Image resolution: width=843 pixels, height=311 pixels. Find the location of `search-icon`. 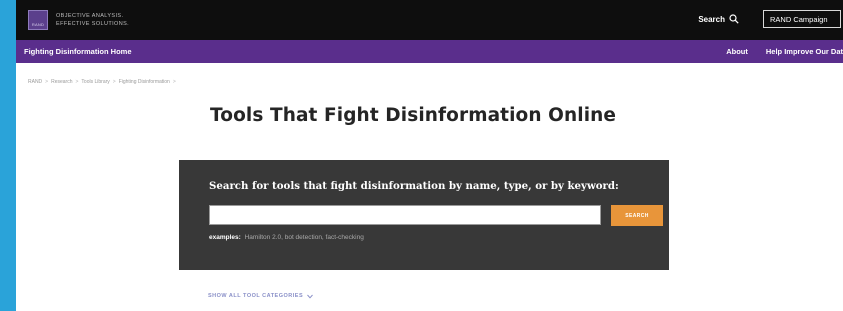

search-icon is located at coordinates (734, 19).